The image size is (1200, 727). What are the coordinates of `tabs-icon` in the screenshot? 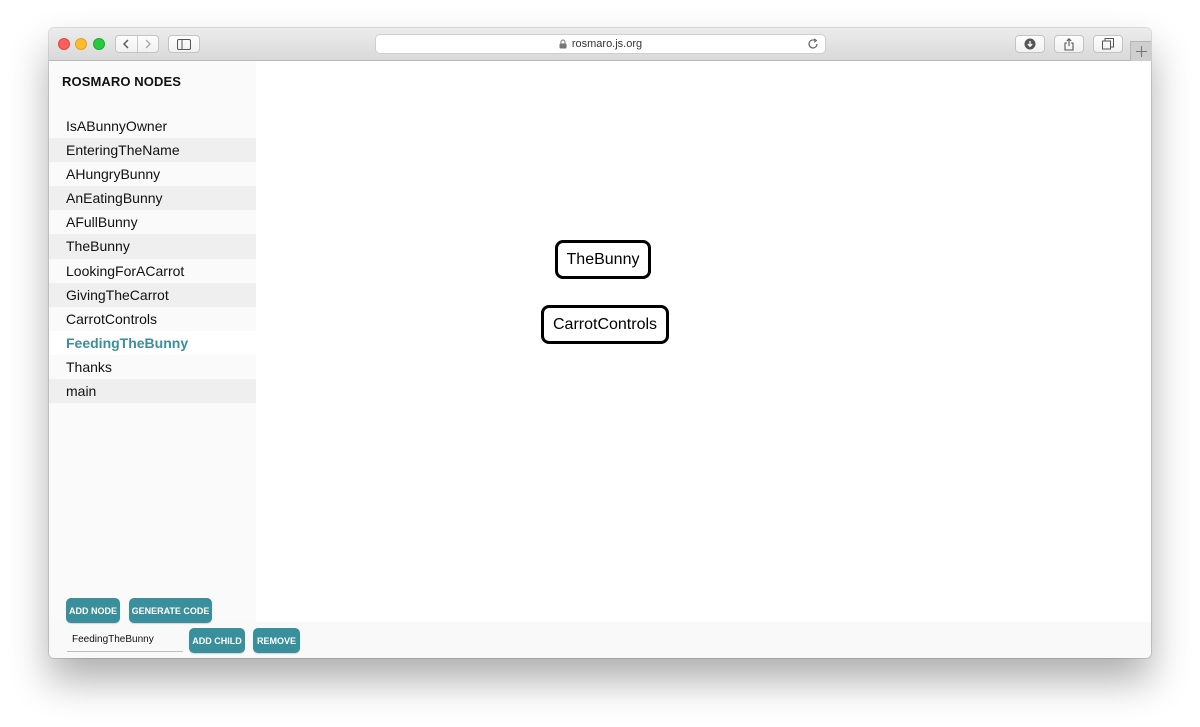 It's located at (1108, 44).